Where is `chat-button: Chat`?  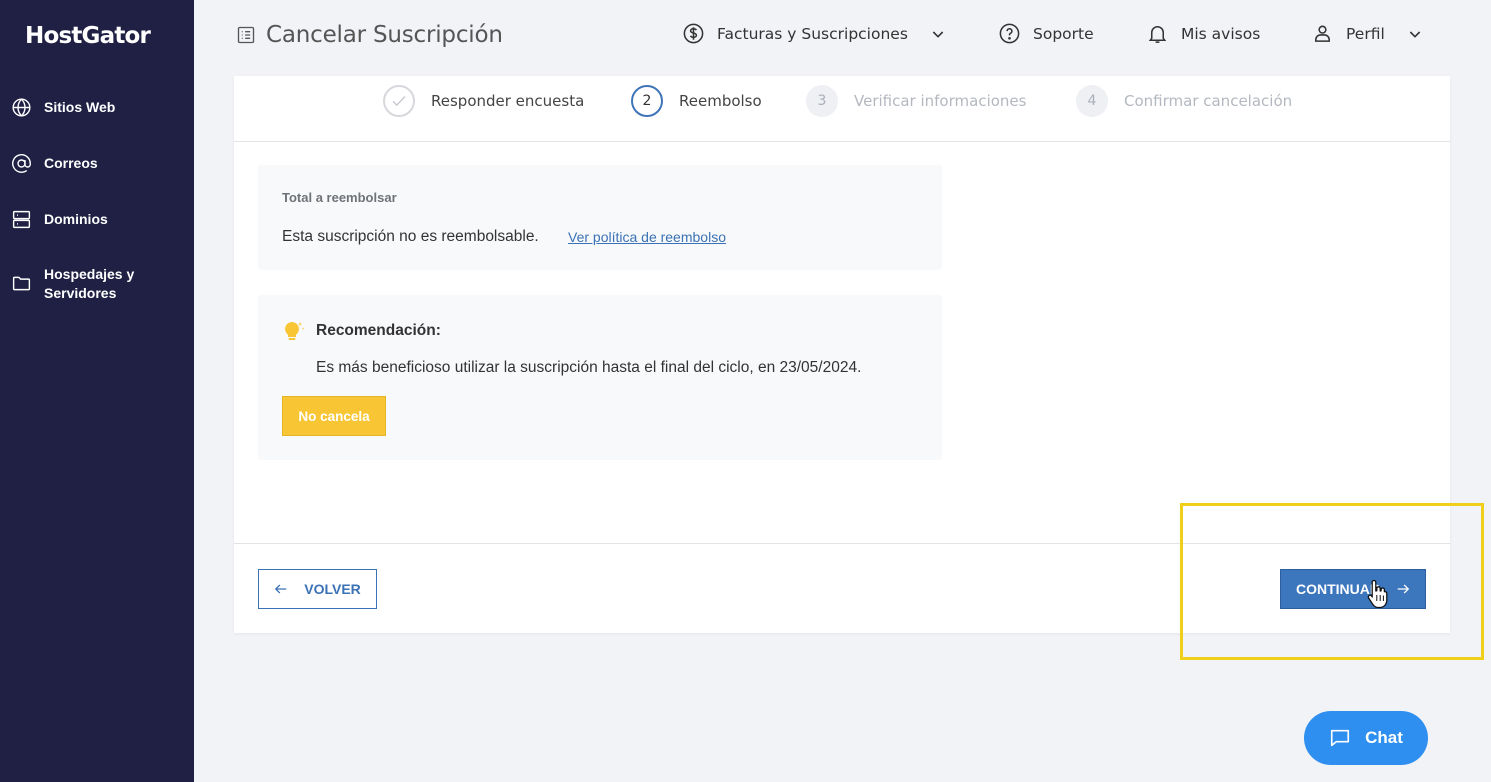 chat-button: Chat is located at coordinates (1366, 738).